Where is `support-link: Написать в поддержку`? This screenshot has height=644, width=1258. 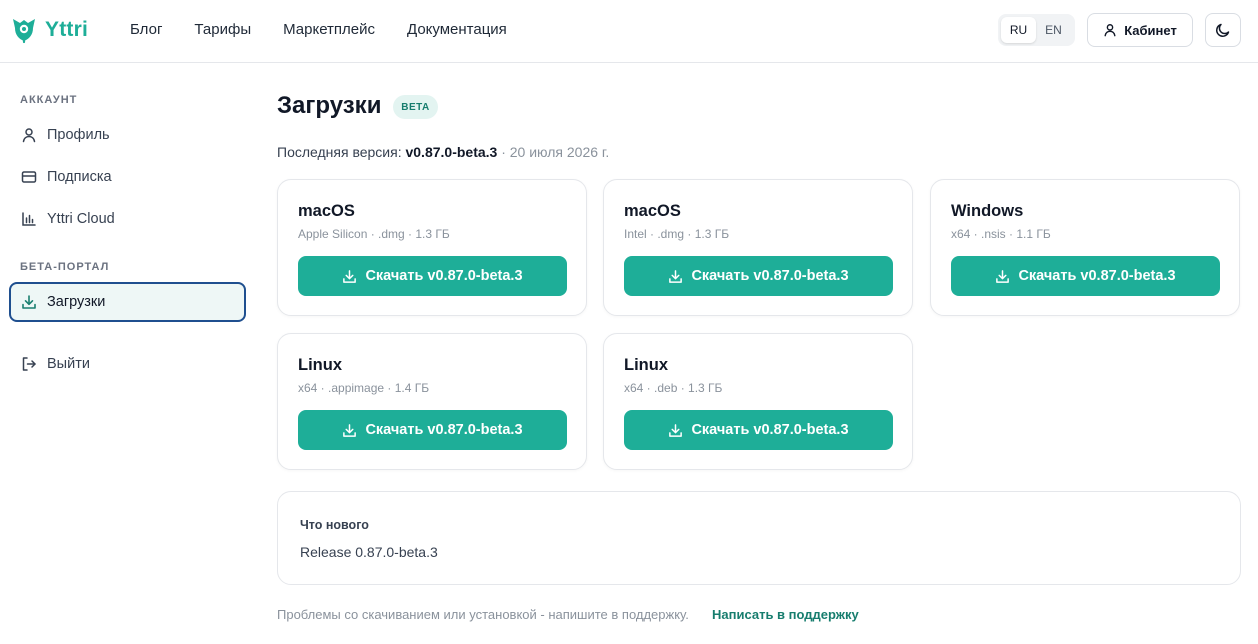 support-link: Написать в поддержку is located at coordinates (785, 614).